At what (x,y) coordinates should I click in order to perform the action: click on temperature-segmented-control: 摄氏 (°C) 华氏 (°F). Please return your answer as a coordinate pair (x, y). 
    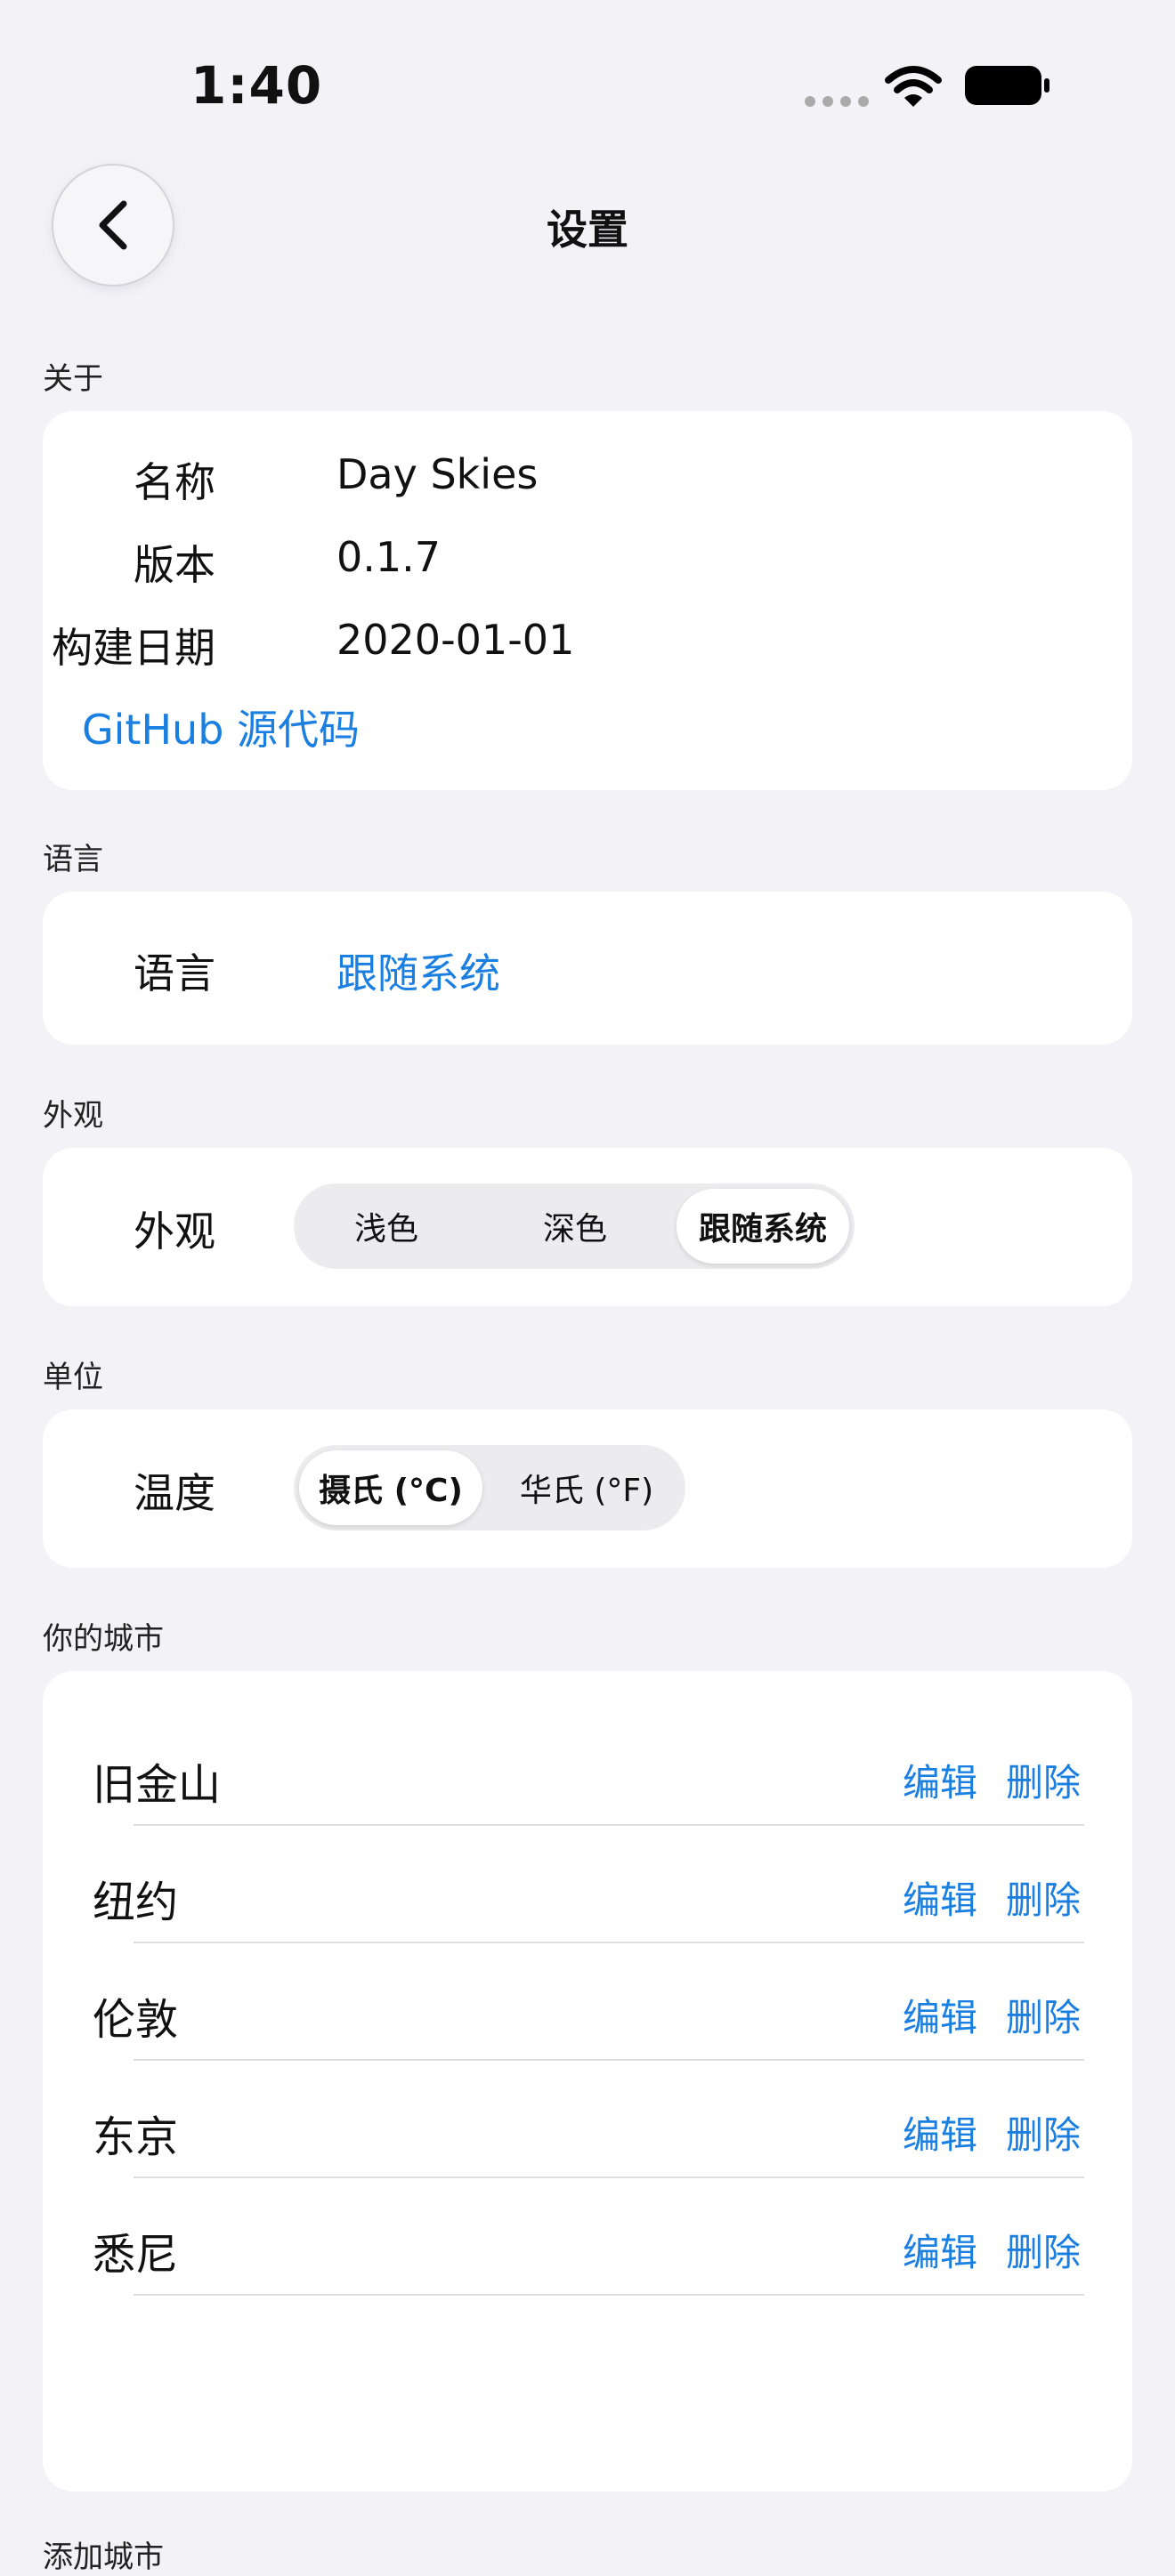
    Looking at the image, I should click on (489, 1487).